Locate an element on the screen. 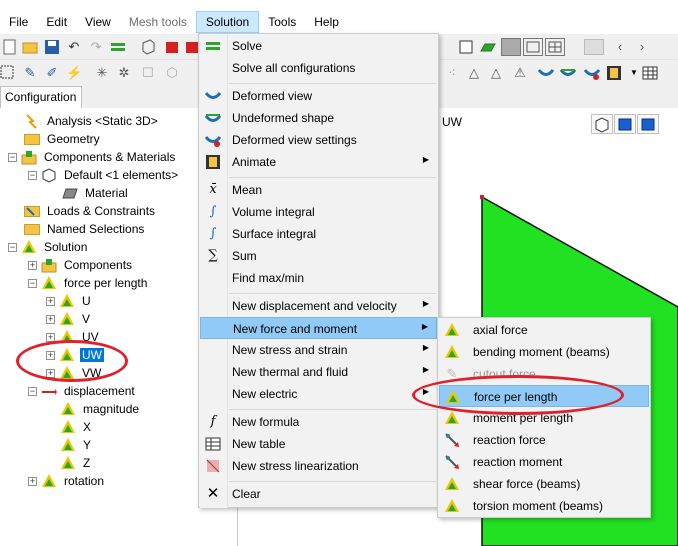 The width and height of the screenshot is (678, 546). tree-item-geometry: Geometry is located at coordinates (63, 139).